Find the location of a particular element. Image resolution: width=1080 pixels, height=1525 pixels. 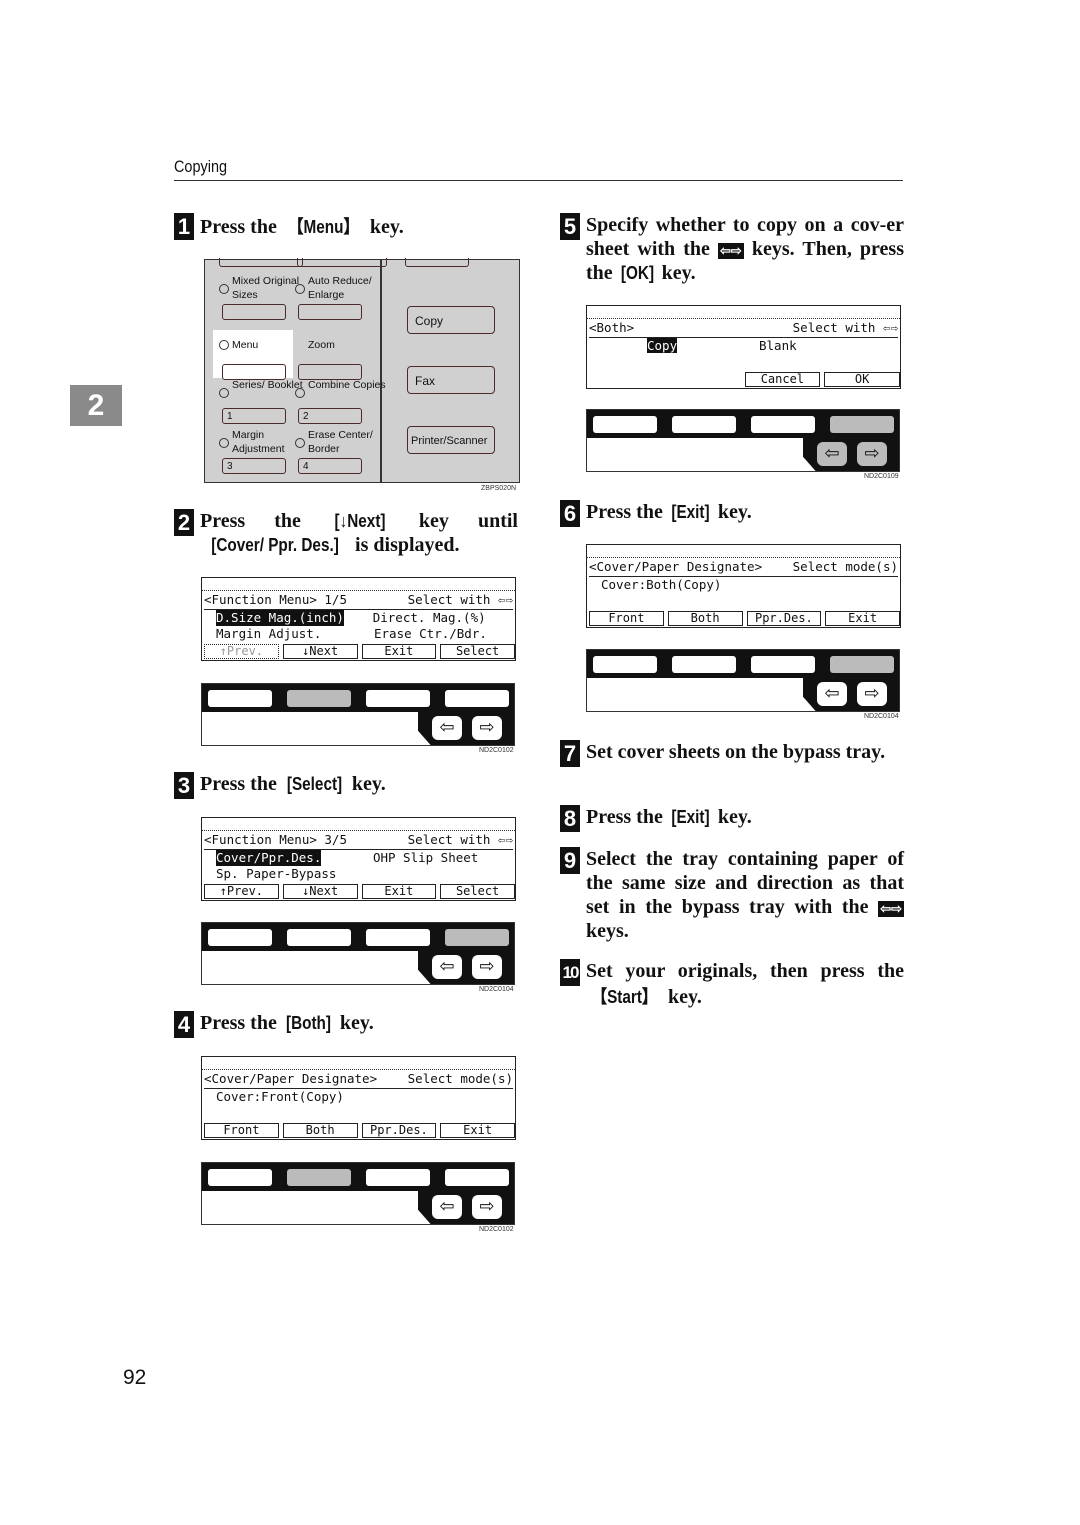

step-number: 1 is located at coordinates (184, 226).